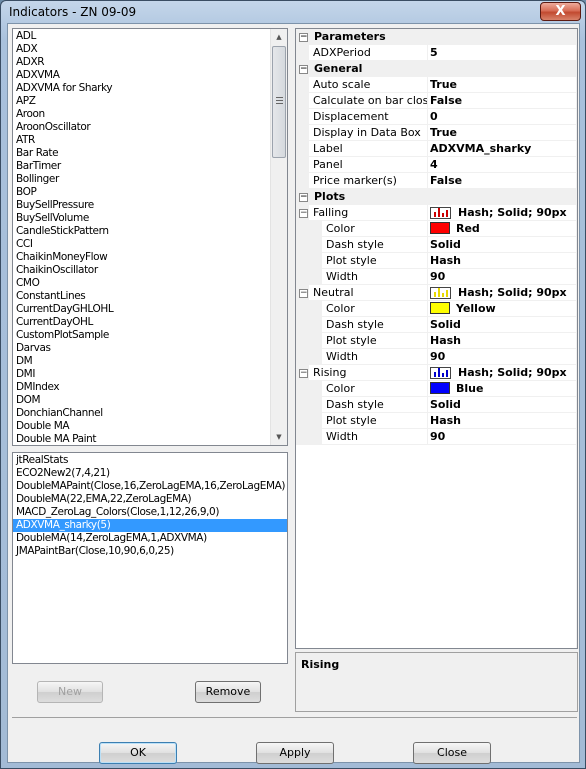  Describe the element at coordinates (141, 88) in the screenshot. I see `list-item: ADXVMA for Sharky` at that location.